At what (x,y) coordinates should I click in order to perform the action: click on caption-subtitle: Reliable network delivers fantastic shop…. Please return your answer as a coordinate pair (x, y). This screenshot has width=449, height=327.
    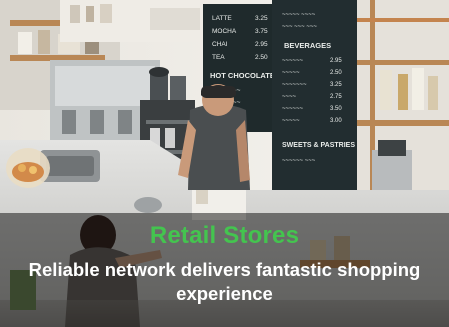
    Looking at the image, I should click on (224, 281).